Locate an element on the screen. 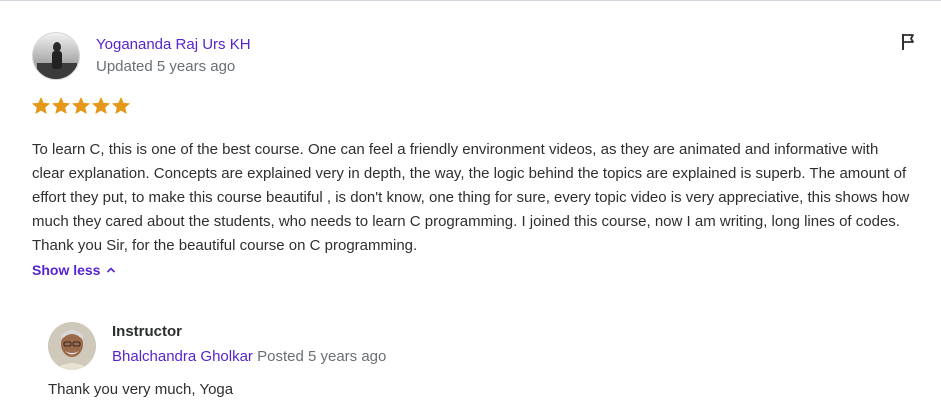 This screenshot has width=941, height=402. instructor-name: Bhalchandra Gholkar is located at coordinates (182, 356).